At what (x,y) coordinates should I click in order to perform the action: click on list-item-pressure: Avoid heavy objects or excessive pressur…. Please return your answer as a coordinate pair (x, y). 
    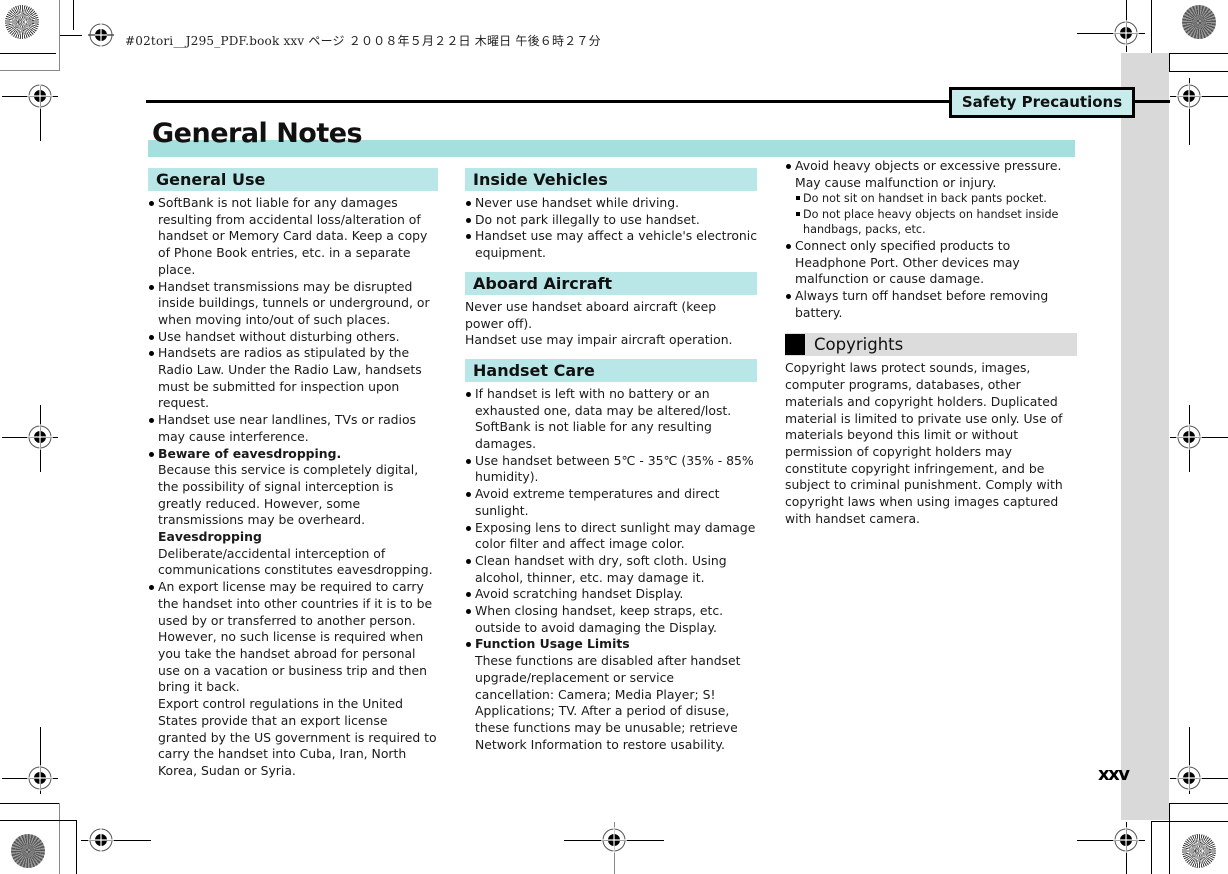
    Looking at the image, I should click on (931, 198).